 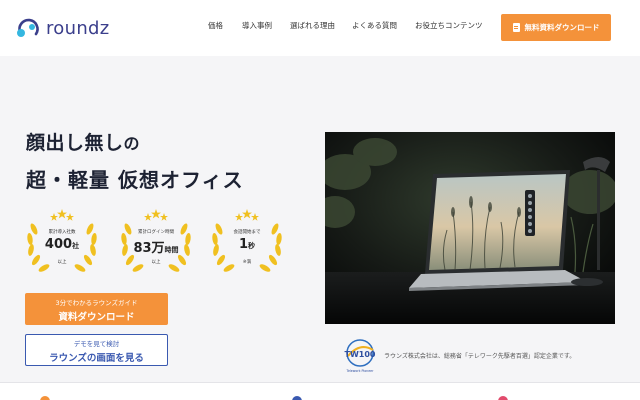 I want to click on award-badge-login-hours: 累計ログイン時間 83万時間 以上, so click(x=156, y=241).